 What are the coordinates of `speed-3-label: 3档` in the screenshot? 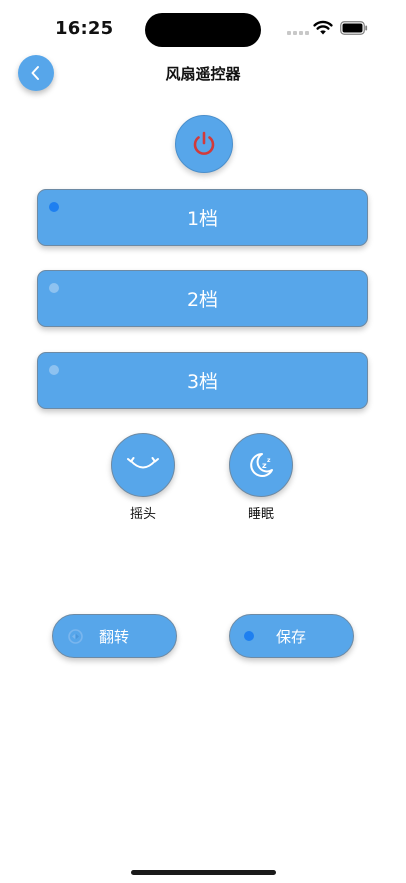 It's located at (202, 382).